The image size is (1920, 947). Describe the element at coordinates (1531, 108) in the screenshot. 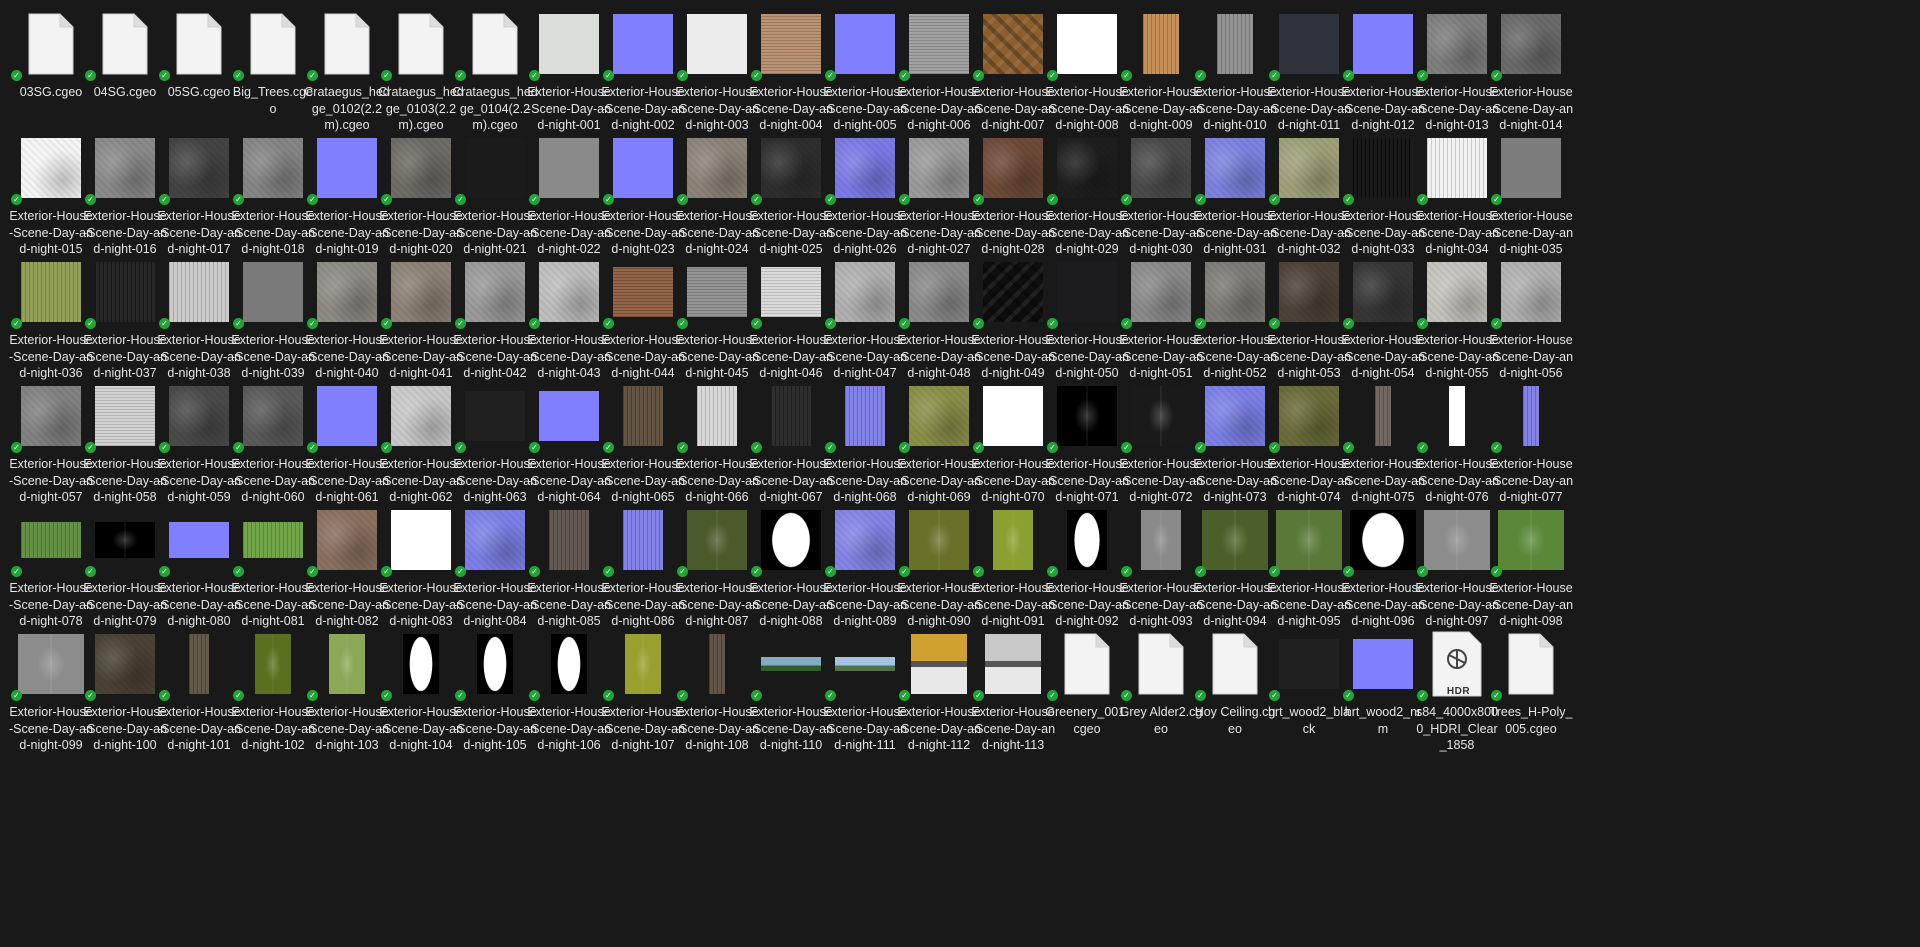

I see `file-name-label: Exterior-House-Scene-Day-and-night-014` at that location.